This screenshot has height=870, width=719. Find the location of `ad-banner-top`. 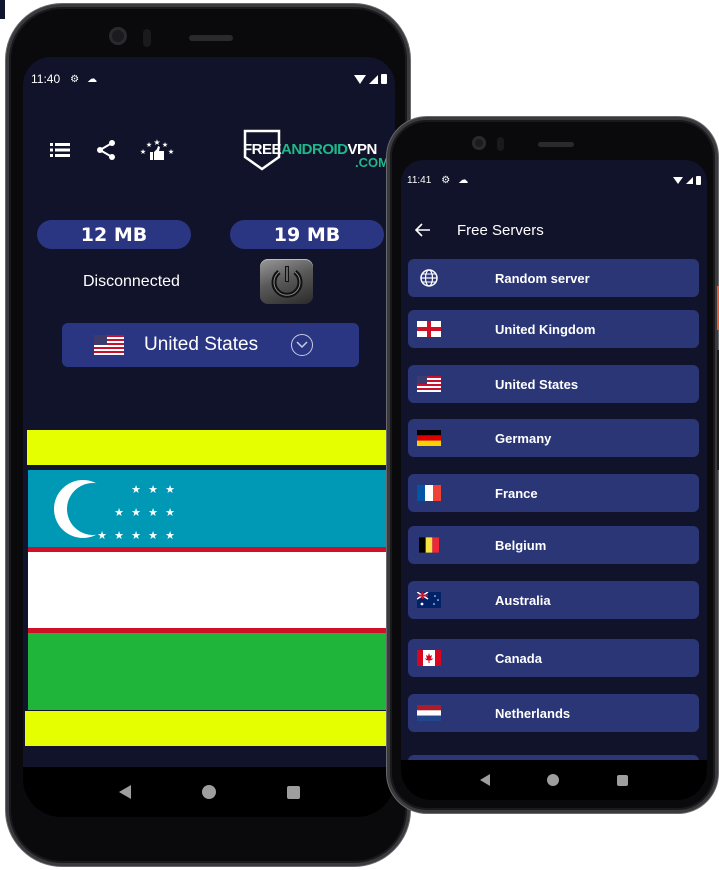

ad-banner-top is located at coordinates (208, 447).